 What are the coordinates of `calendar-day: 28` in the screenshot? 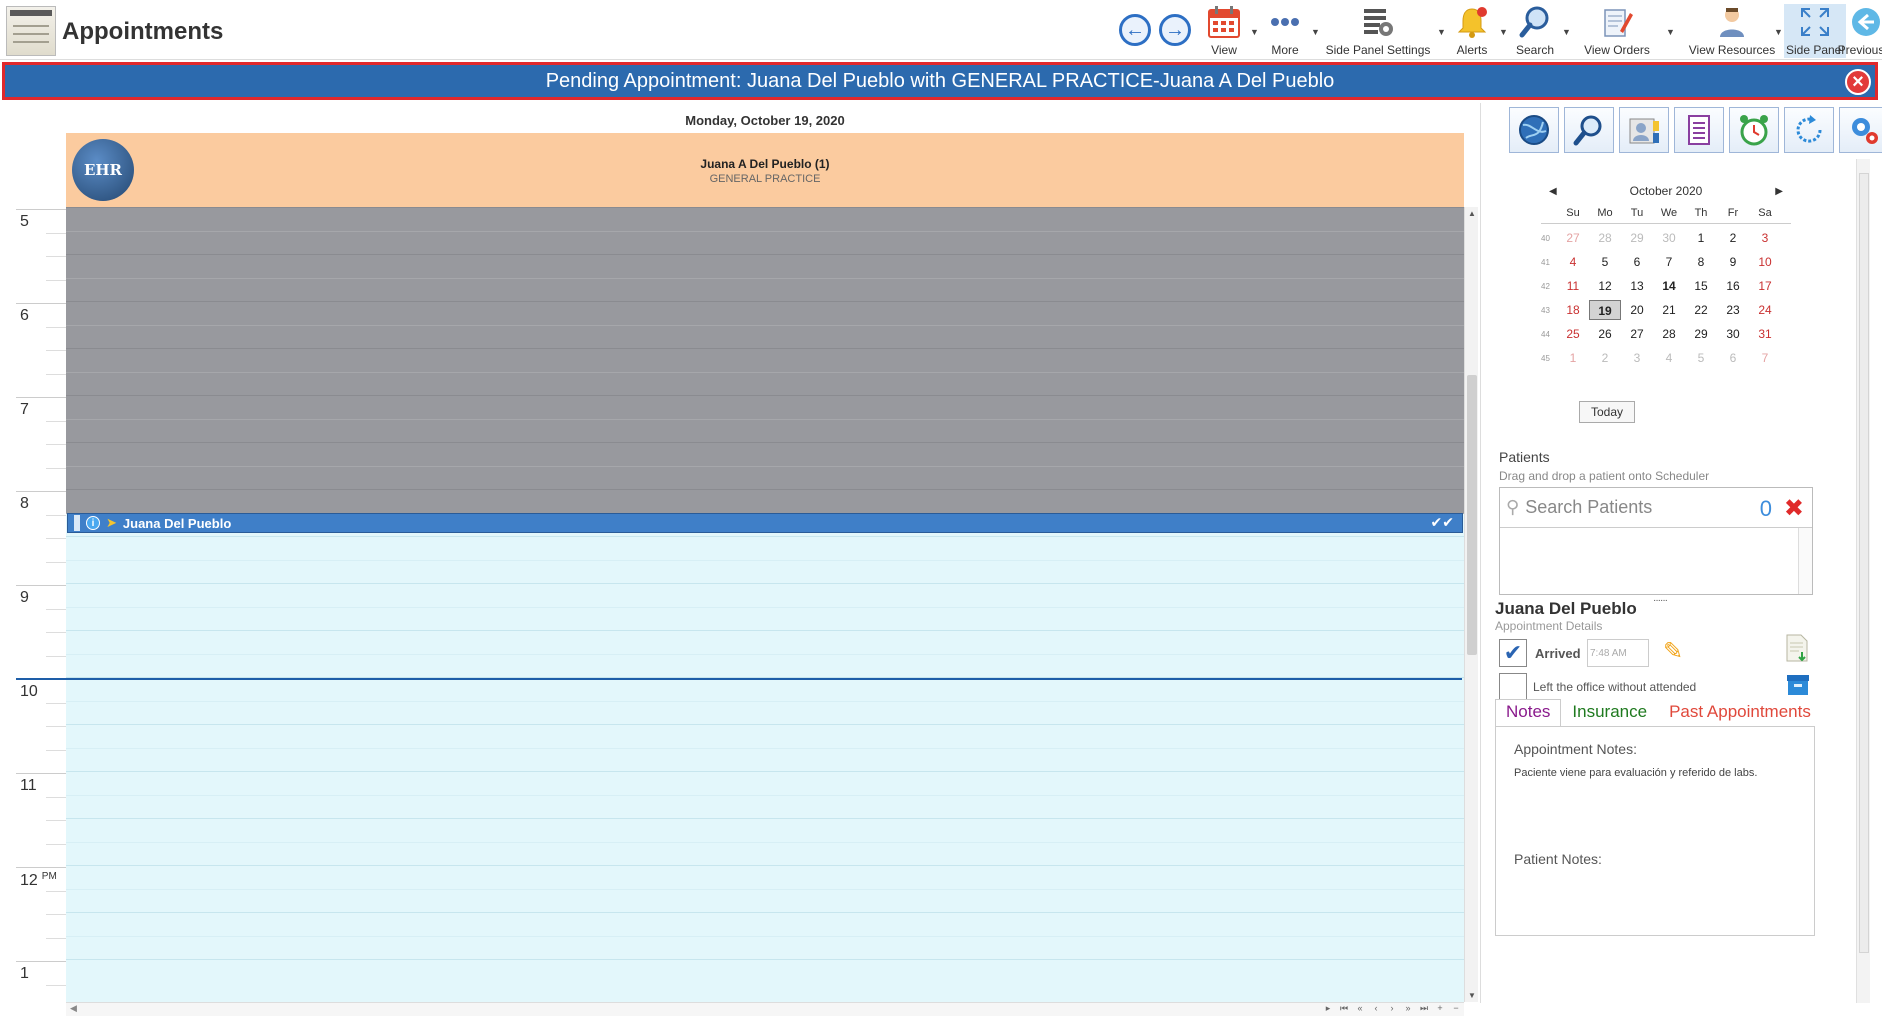 It's located at (1669, 334).